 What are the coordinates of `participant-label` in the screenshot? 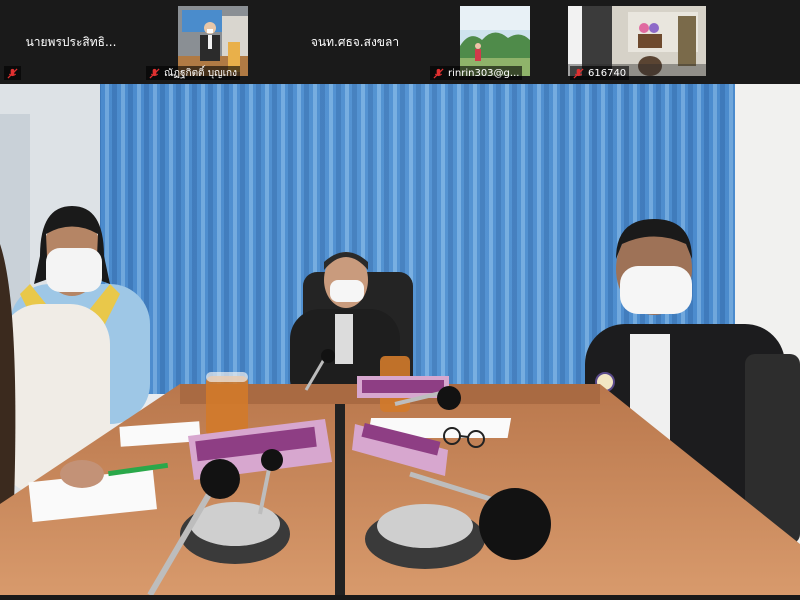 It's located at (12, 73).